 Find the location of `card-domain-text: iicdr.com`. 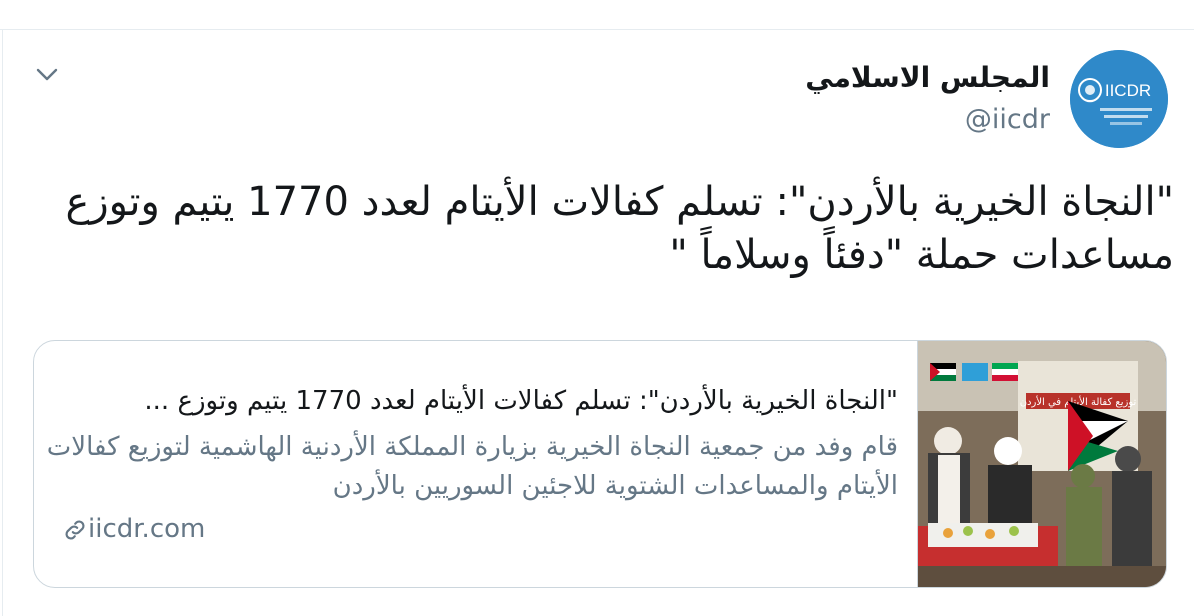

card-domain-text: iicdr.com is located at coordinates (146, 529).